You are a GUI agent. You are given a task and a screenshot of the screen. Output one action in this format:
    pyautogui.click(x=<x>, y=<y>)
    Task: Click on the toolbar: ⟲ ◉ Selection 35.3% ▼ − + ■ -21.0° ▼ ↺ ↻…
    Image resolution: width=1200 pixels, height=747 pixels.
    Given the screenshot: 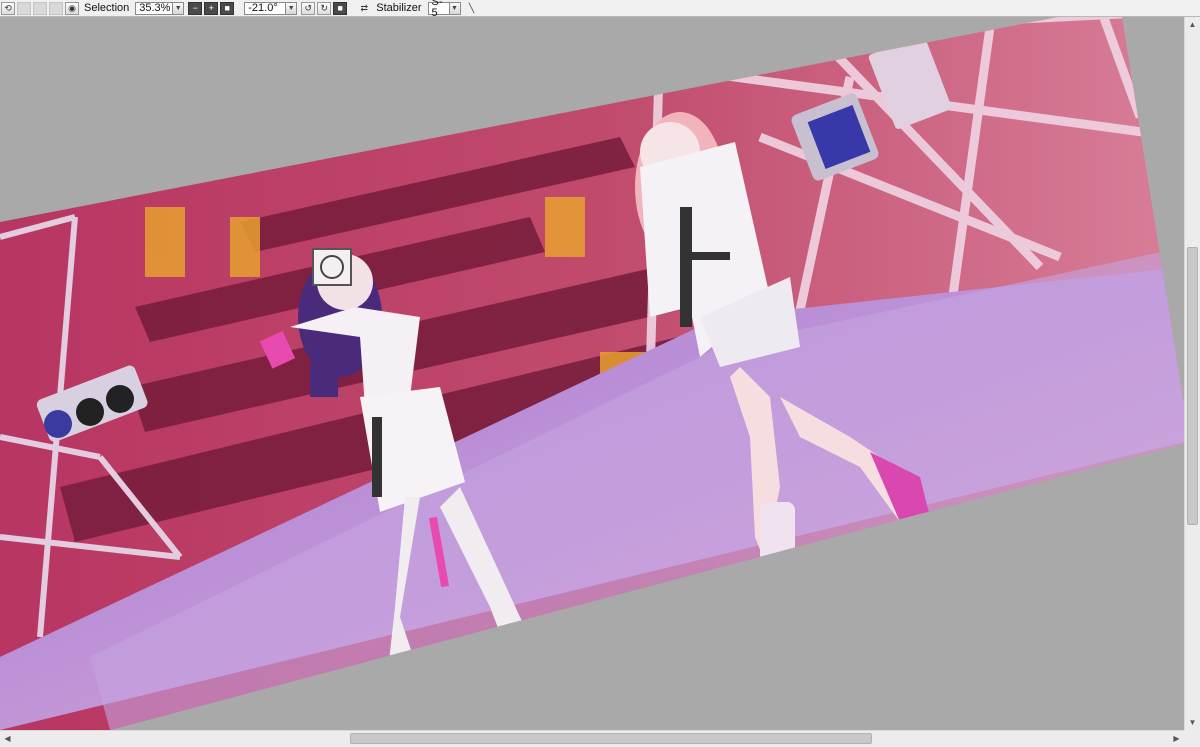 What is the action you would take?
    pyautogui.click(x=600, y=9)
    